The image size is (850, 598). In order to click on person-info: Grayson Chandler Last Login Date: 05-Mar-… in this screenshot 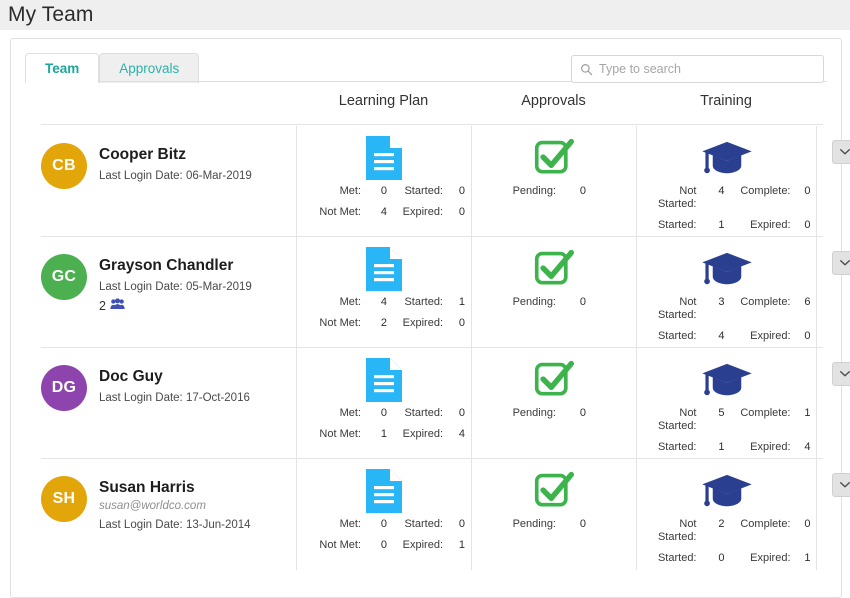, I will do `click(169, 283)`.